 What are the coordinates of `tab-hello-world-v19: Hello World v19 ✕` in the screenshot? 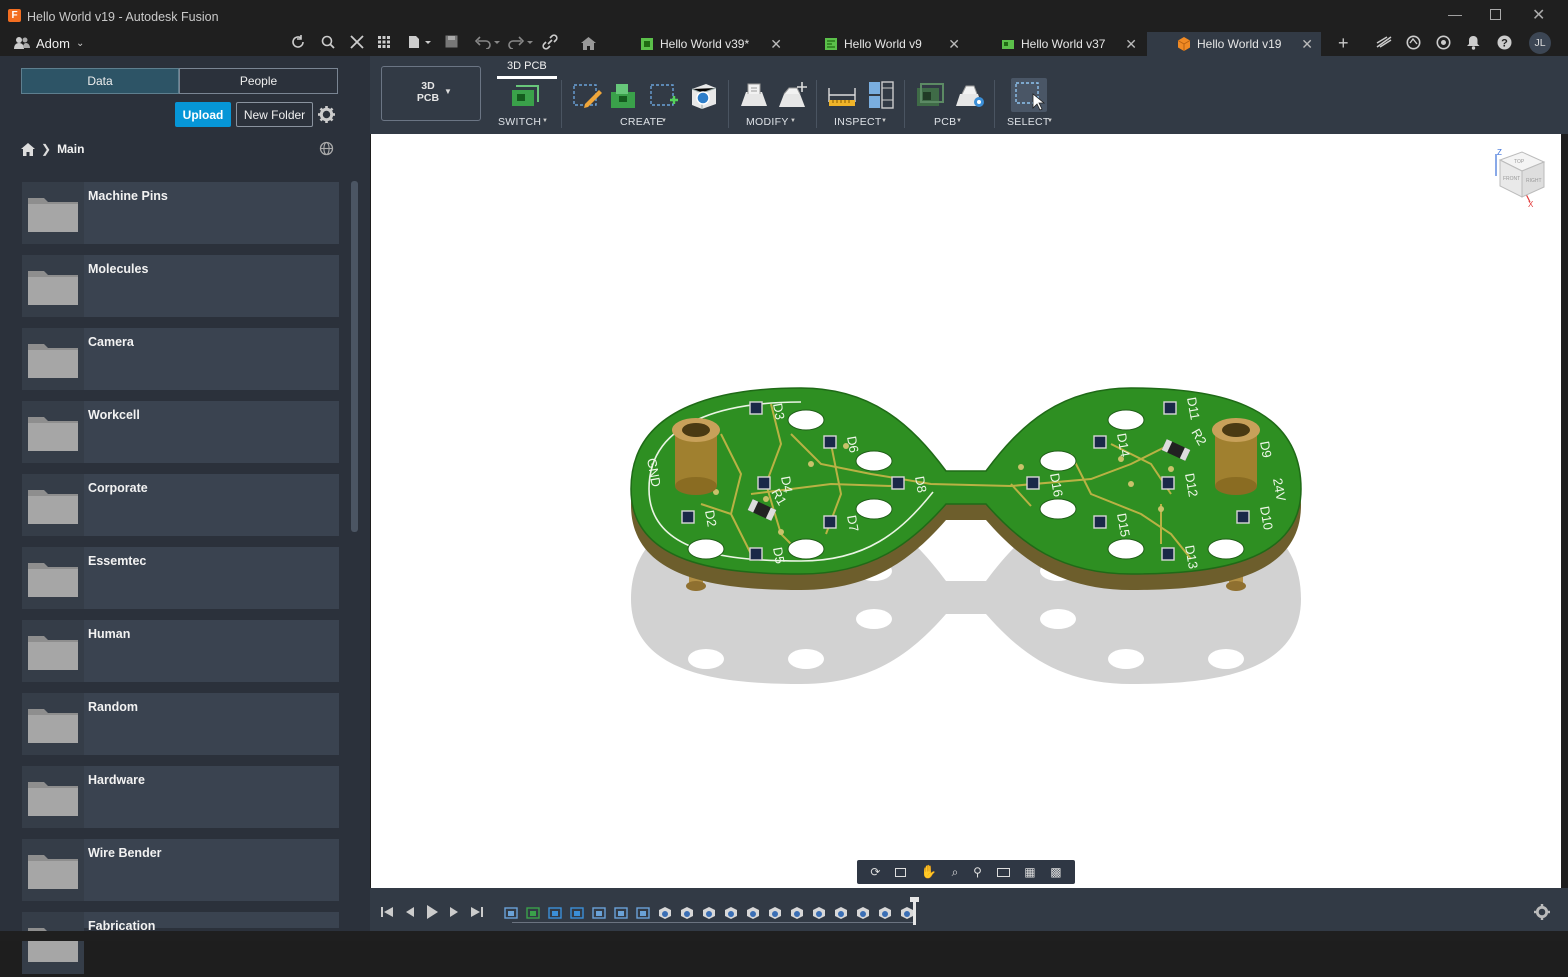 It's located at (1234, 44).